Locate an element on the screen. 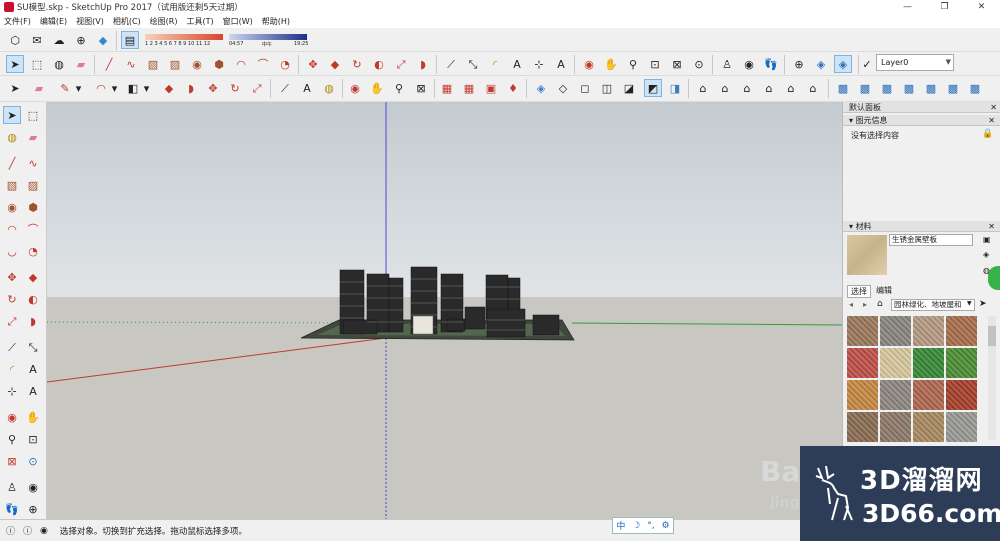  menu-window: 窗口(W) is located at coordinates (238, 21).